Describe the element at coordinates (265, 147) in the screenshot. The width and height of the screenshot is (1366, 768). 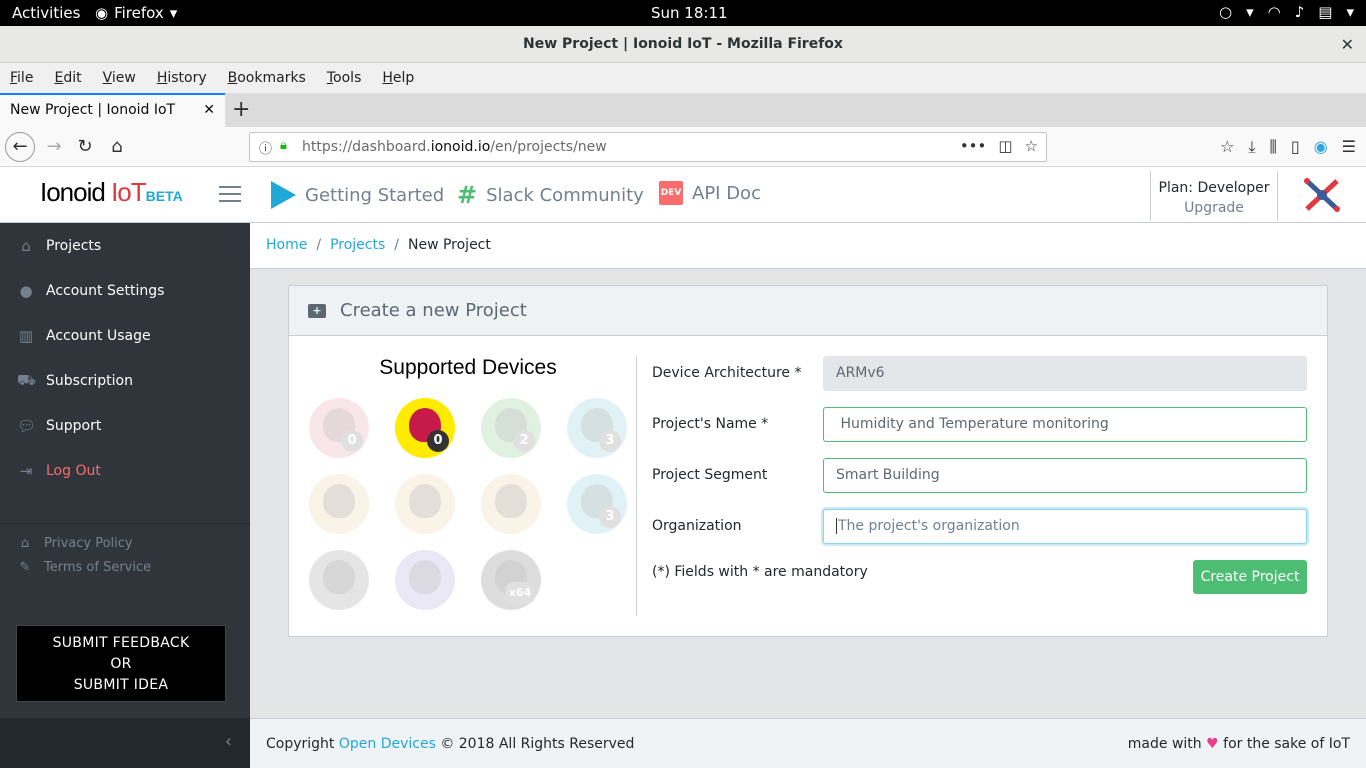
I see `info-icon: ⓘ` at that location.